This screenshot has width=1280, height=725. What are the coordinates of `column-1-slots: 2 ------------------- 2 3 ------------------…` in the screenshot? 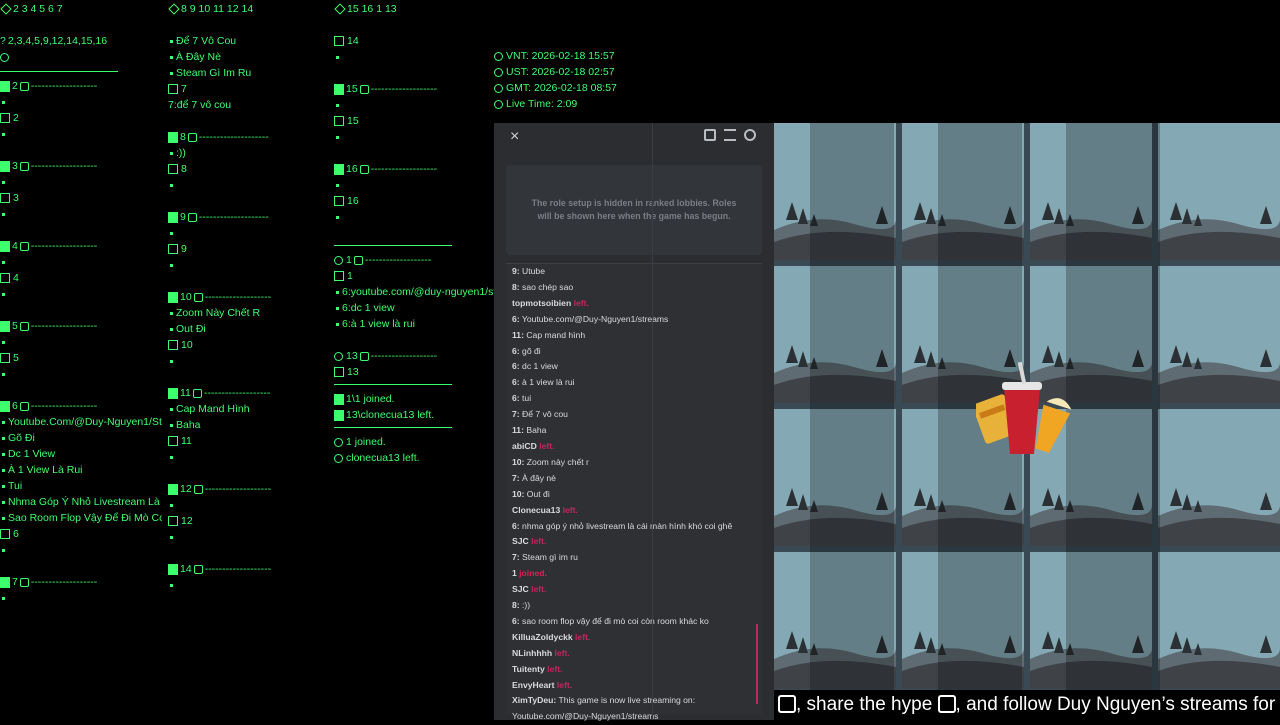 It's located at (81, 342).